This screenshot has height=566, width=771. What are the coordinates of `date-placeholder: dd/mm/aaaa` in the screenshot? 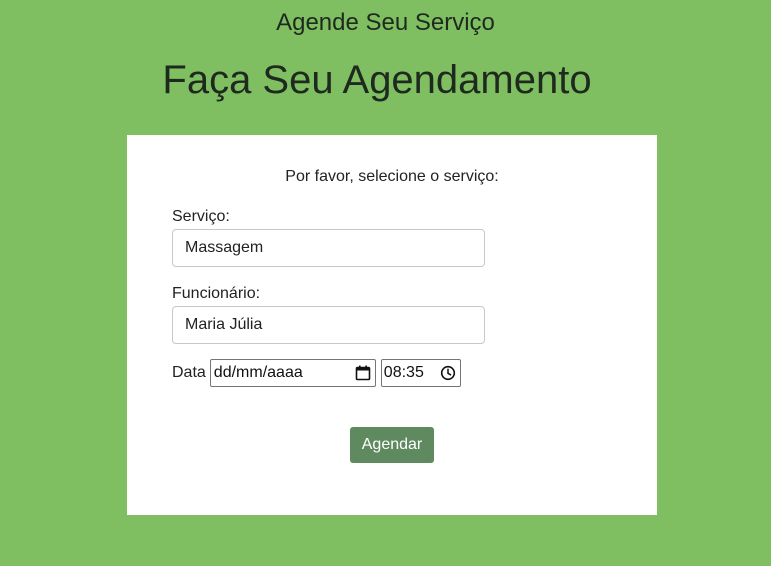 It's located at (258, 372).